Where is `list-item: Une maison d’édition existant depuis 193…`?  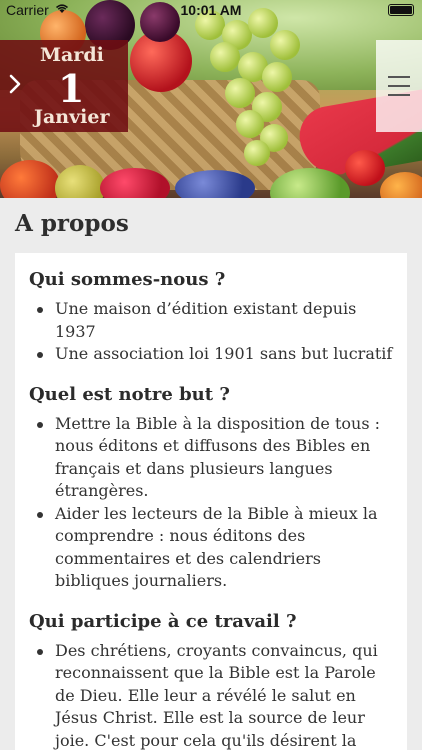
list-item: Une maison d’édition existant depuis 193… is located at coordinates (211, 320).